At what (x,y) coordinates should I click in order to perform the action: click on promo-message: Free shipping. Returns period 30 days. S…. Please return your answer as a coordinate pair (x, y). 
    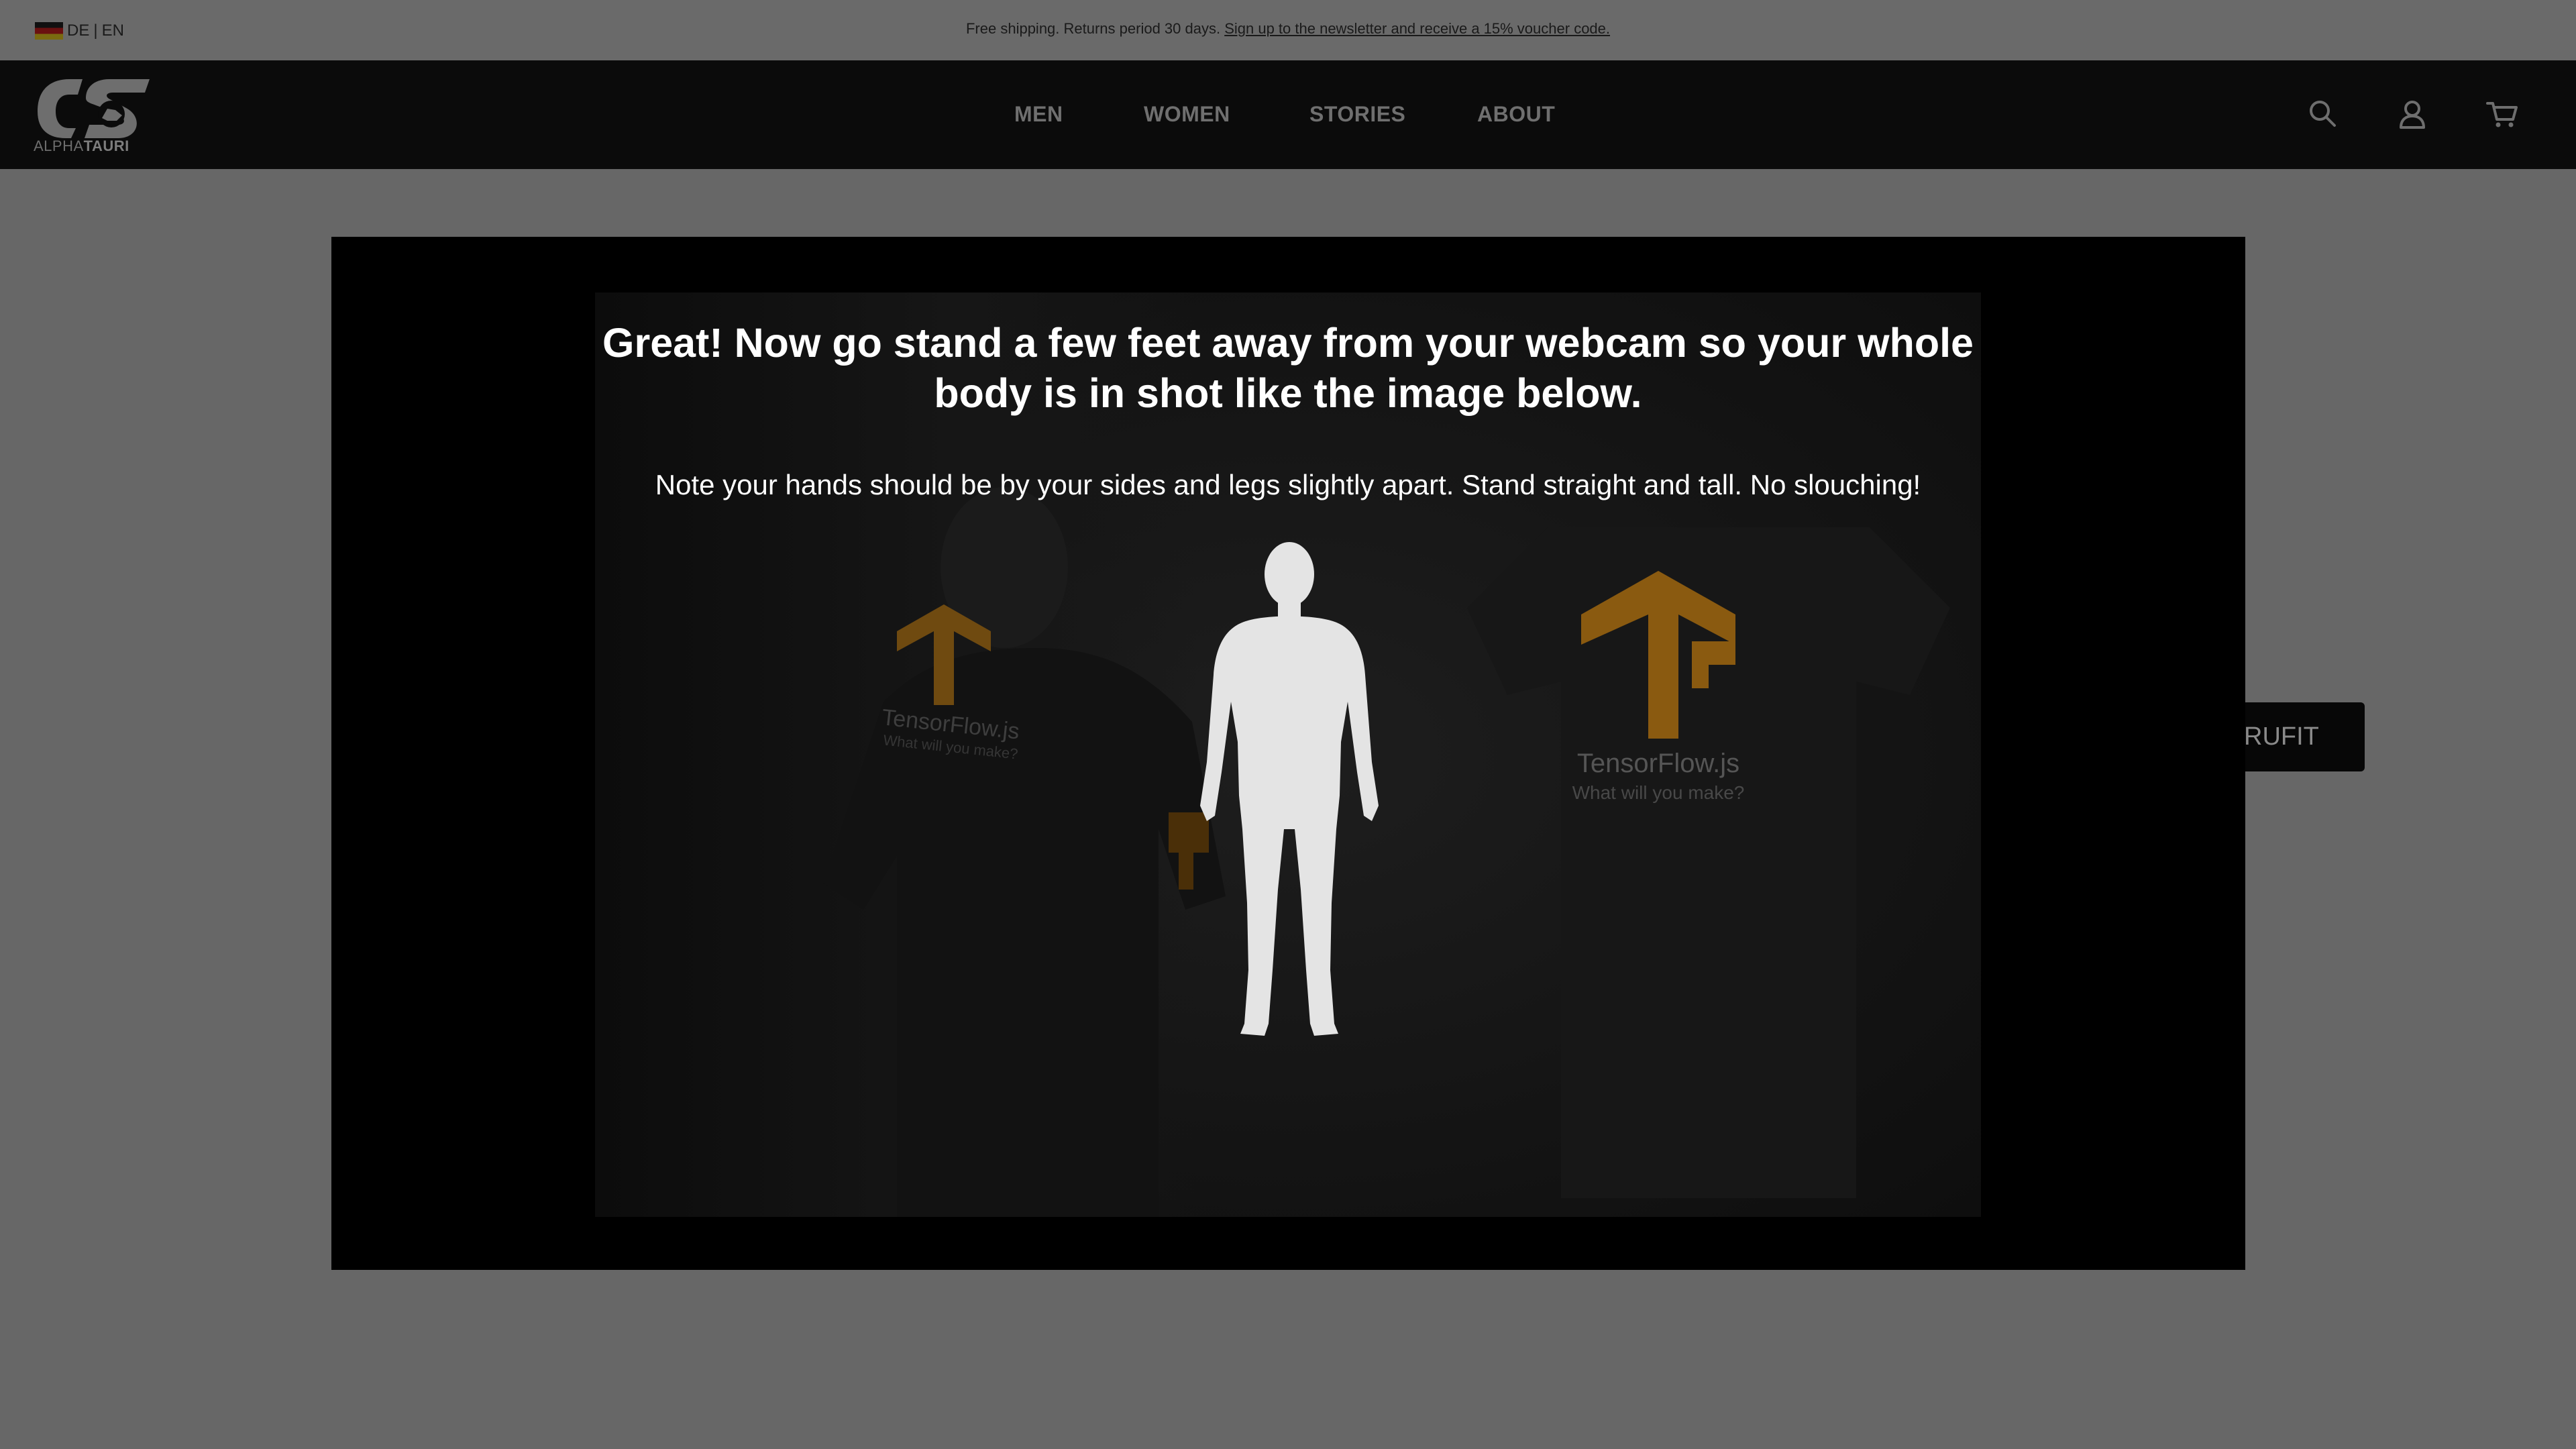
    Looking at the image, I should click on (1288, 29).